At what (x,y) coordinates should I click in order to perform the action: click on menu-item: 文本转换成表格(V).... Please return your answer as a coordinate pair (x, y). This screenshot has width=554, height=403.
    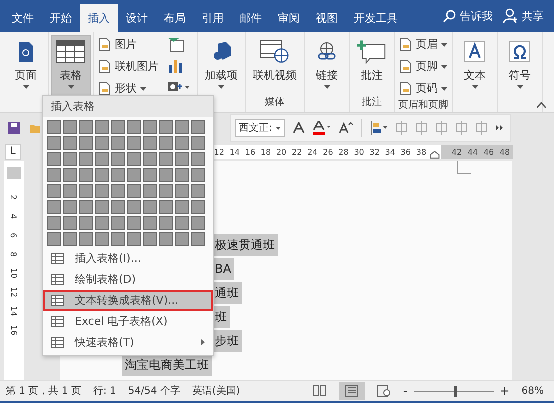
    Looking at the image, I should click on (128, 300).